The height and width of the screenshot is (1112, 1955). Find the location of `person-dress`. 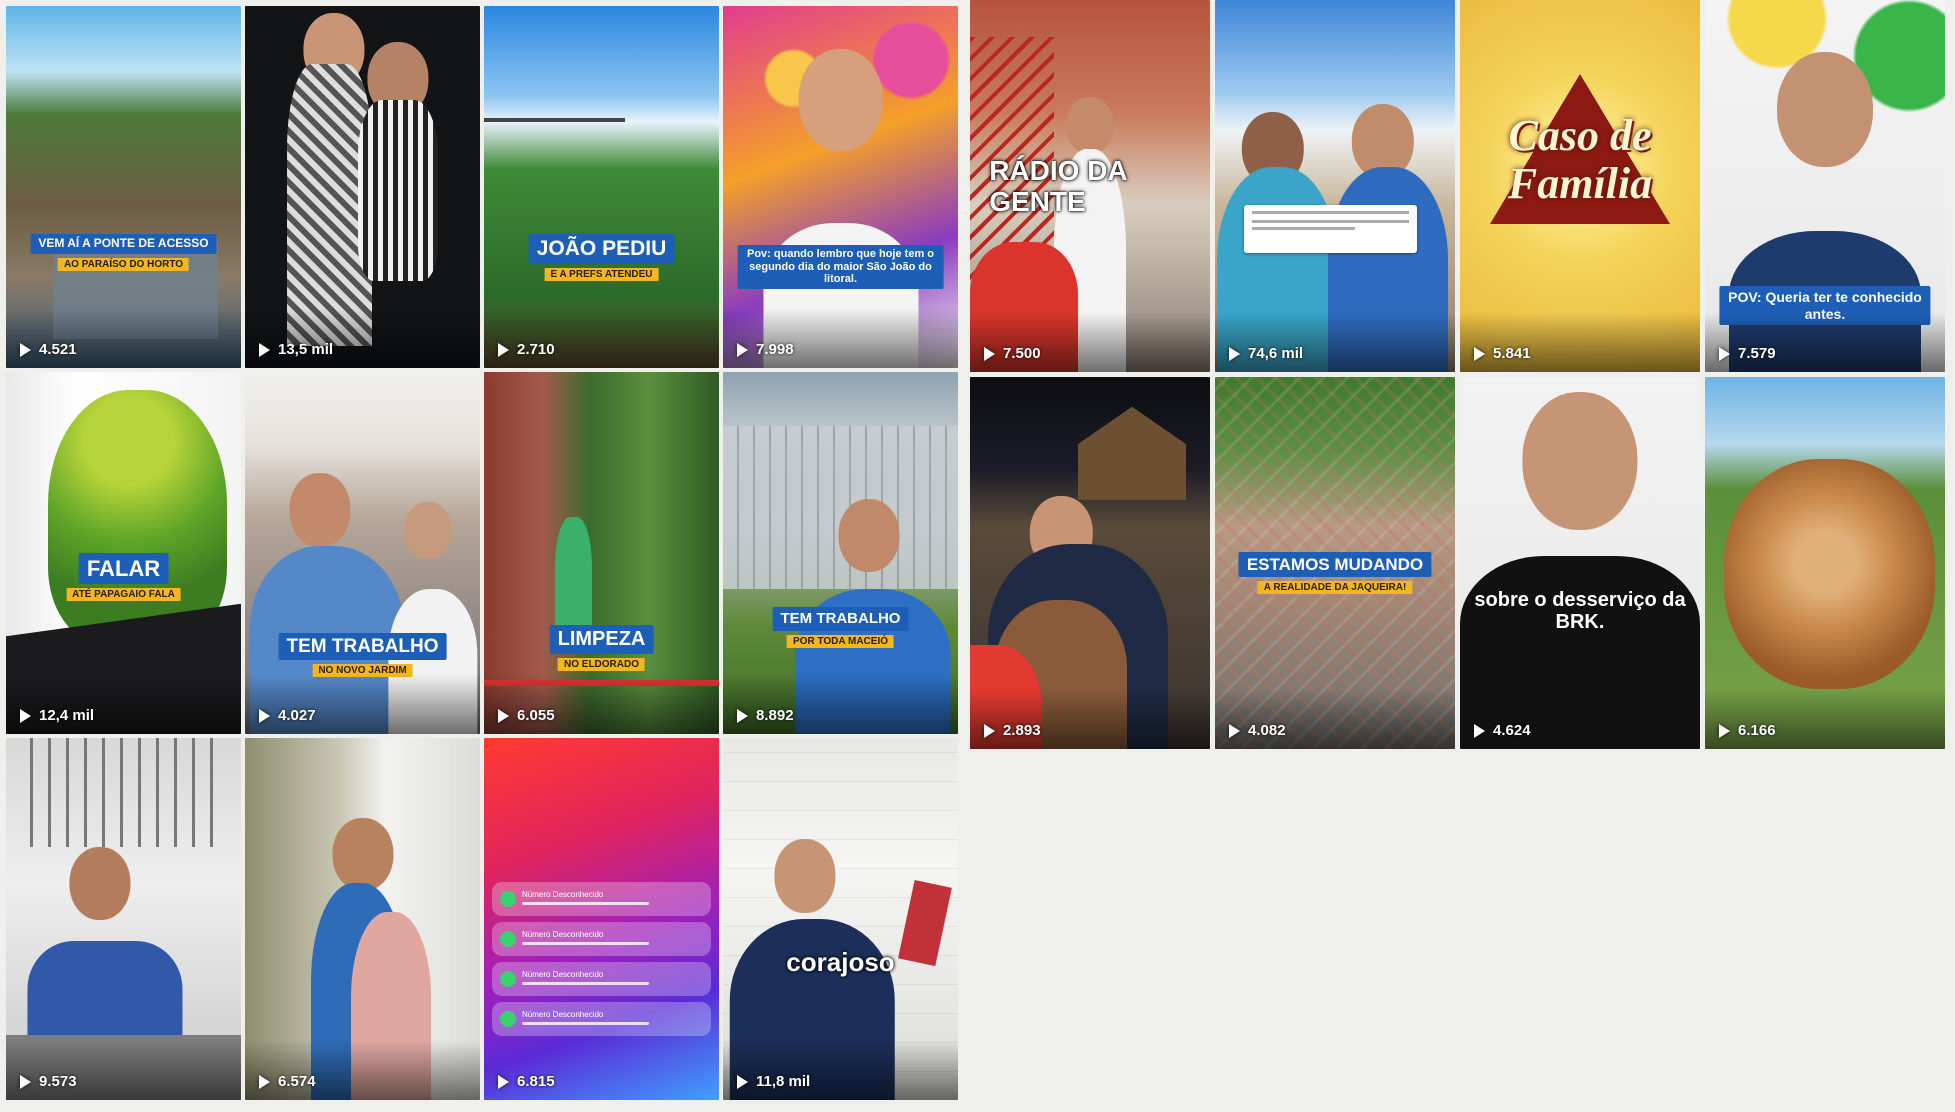

person-dress is located at coordinates (397, 191).